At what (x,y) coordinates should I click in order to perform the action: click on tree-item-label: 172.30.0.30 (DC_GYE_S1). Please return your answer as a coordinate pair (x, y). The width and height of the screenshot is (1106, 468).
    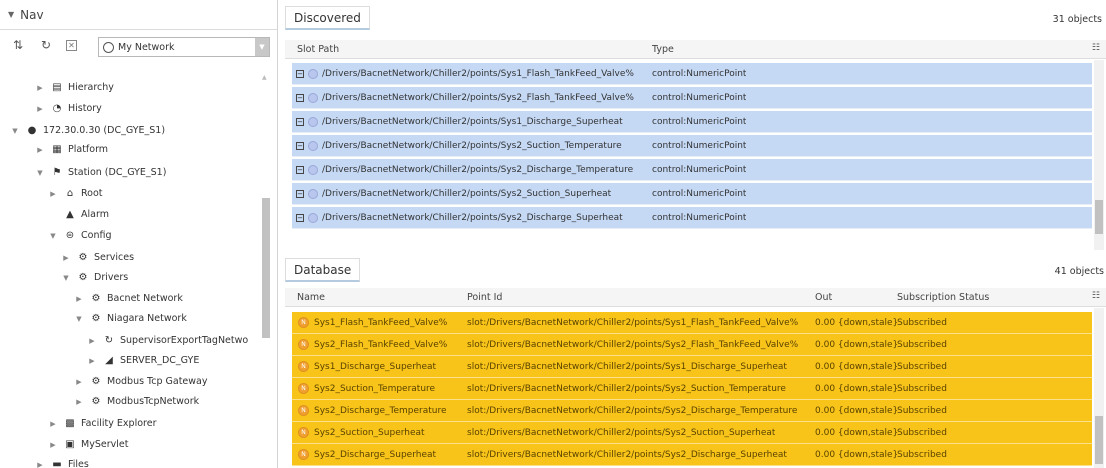
    Looking at the image, I should click on (104, 130).